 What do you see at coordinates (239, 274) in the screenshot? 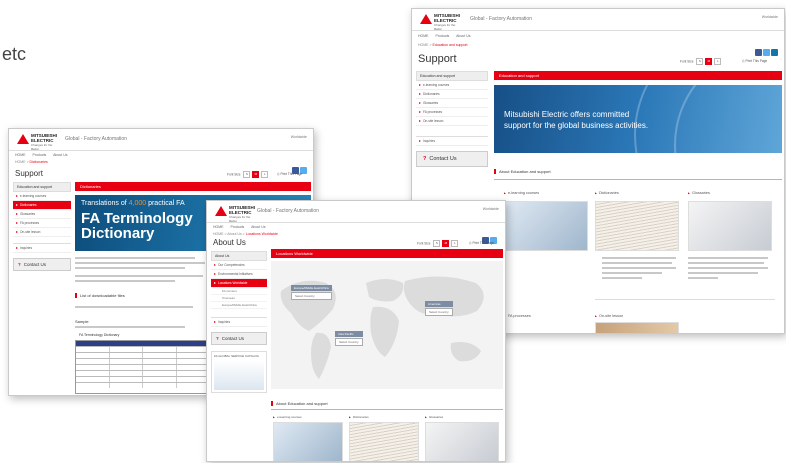
I see `sidebar-item-environment: Environmental Initiatives` at bounding box center [239, 274].